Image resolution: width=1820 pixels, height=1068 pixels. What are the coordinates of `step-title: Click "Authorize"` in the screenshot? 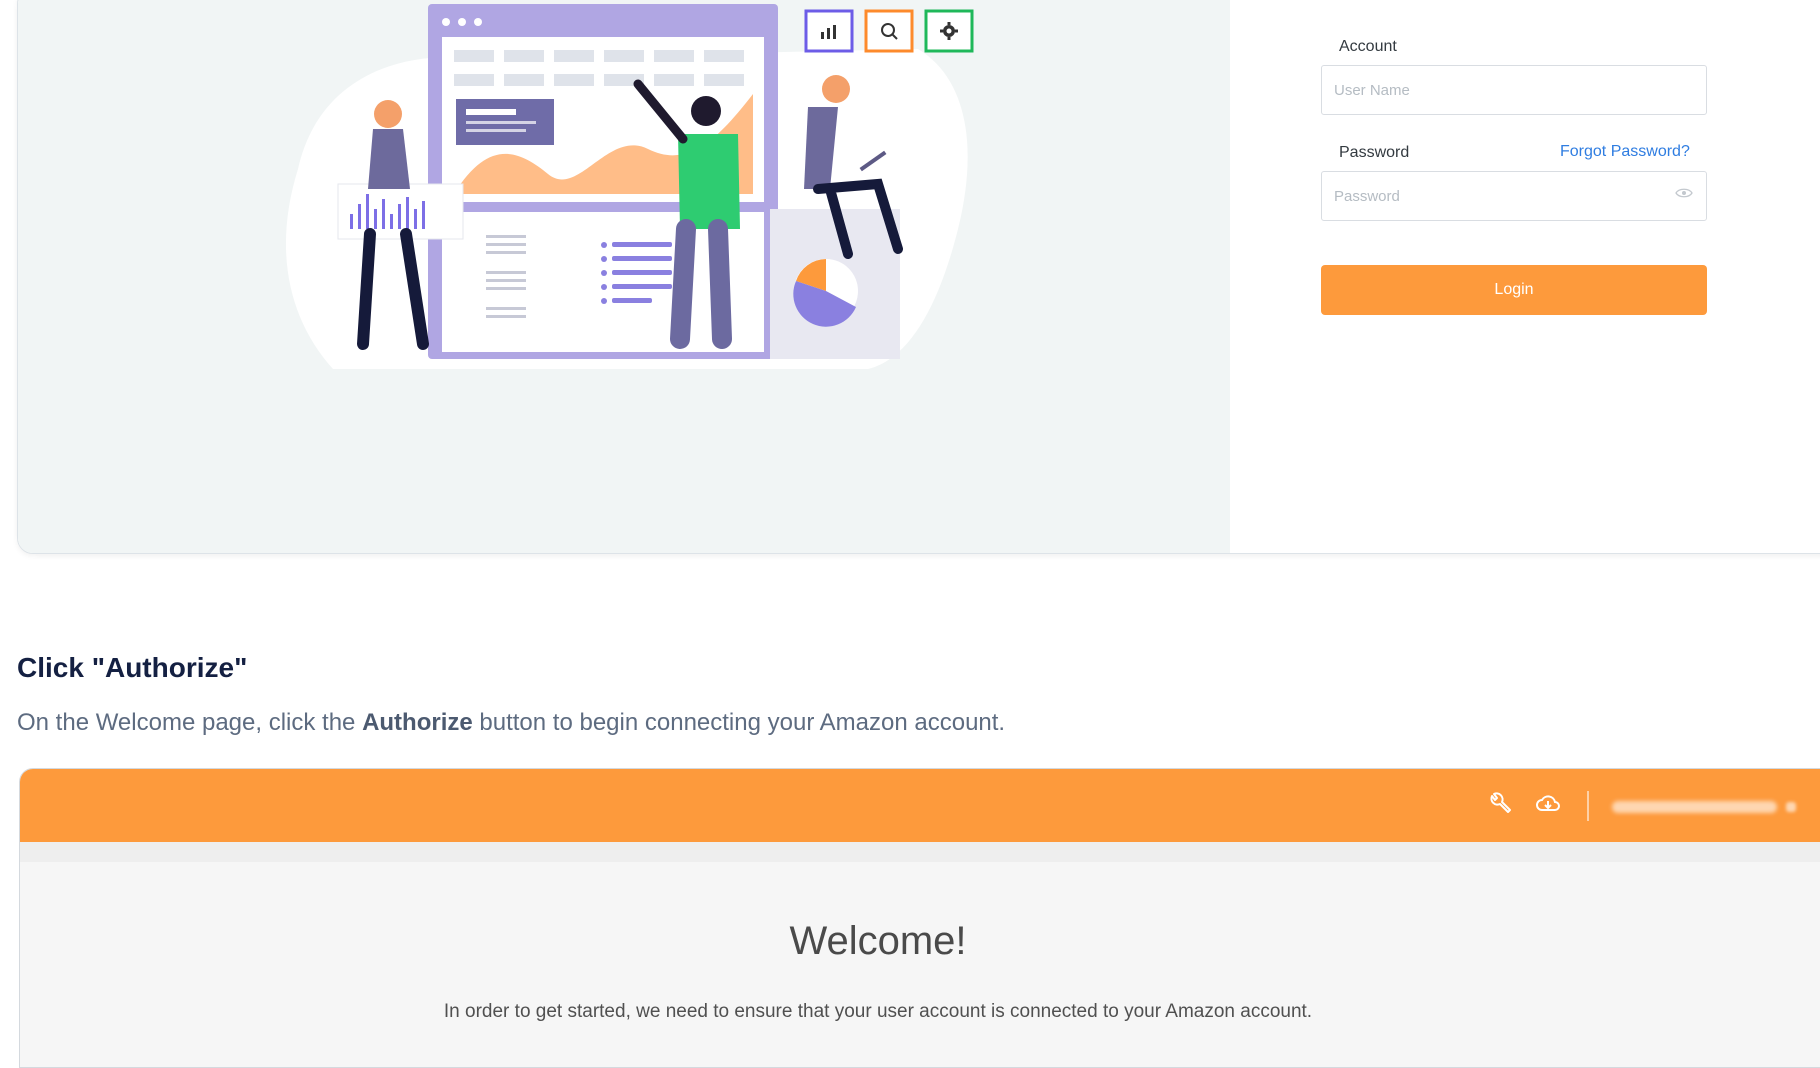 It's located at (132, 667).